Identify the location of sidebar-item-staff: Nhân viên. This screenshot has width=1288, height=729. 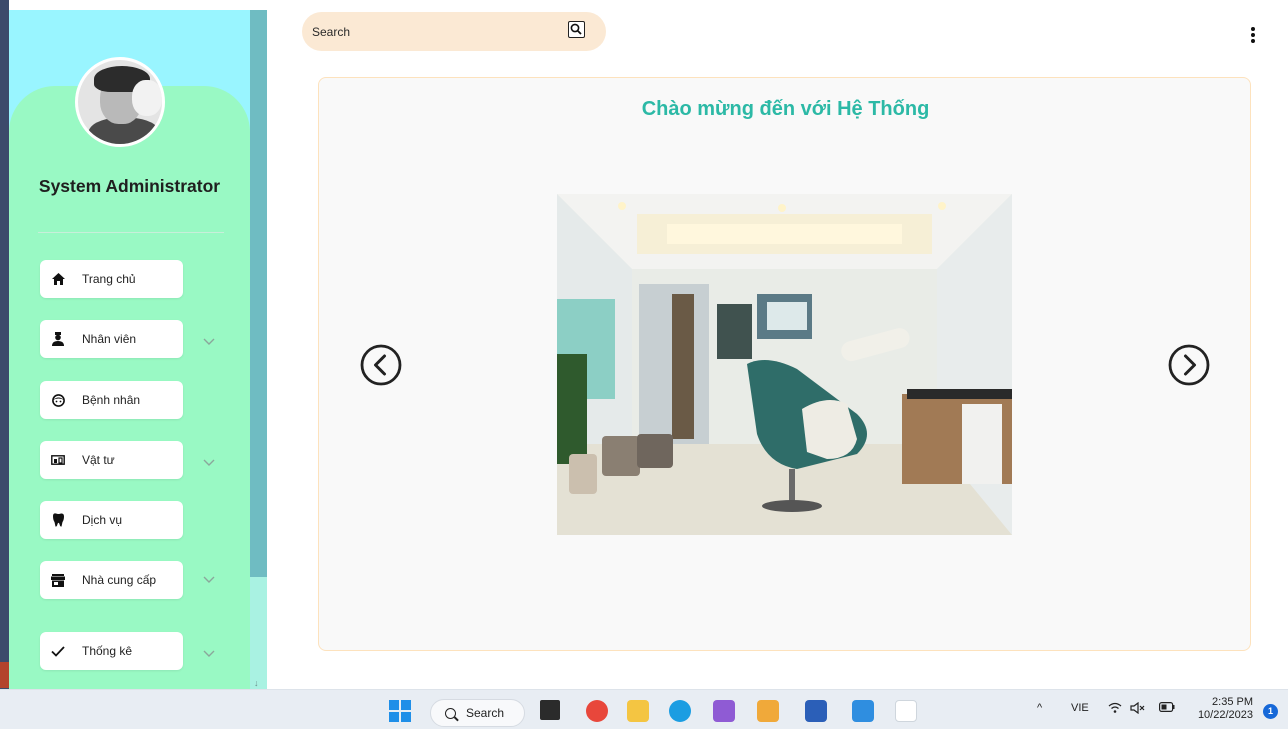
(111, 339).